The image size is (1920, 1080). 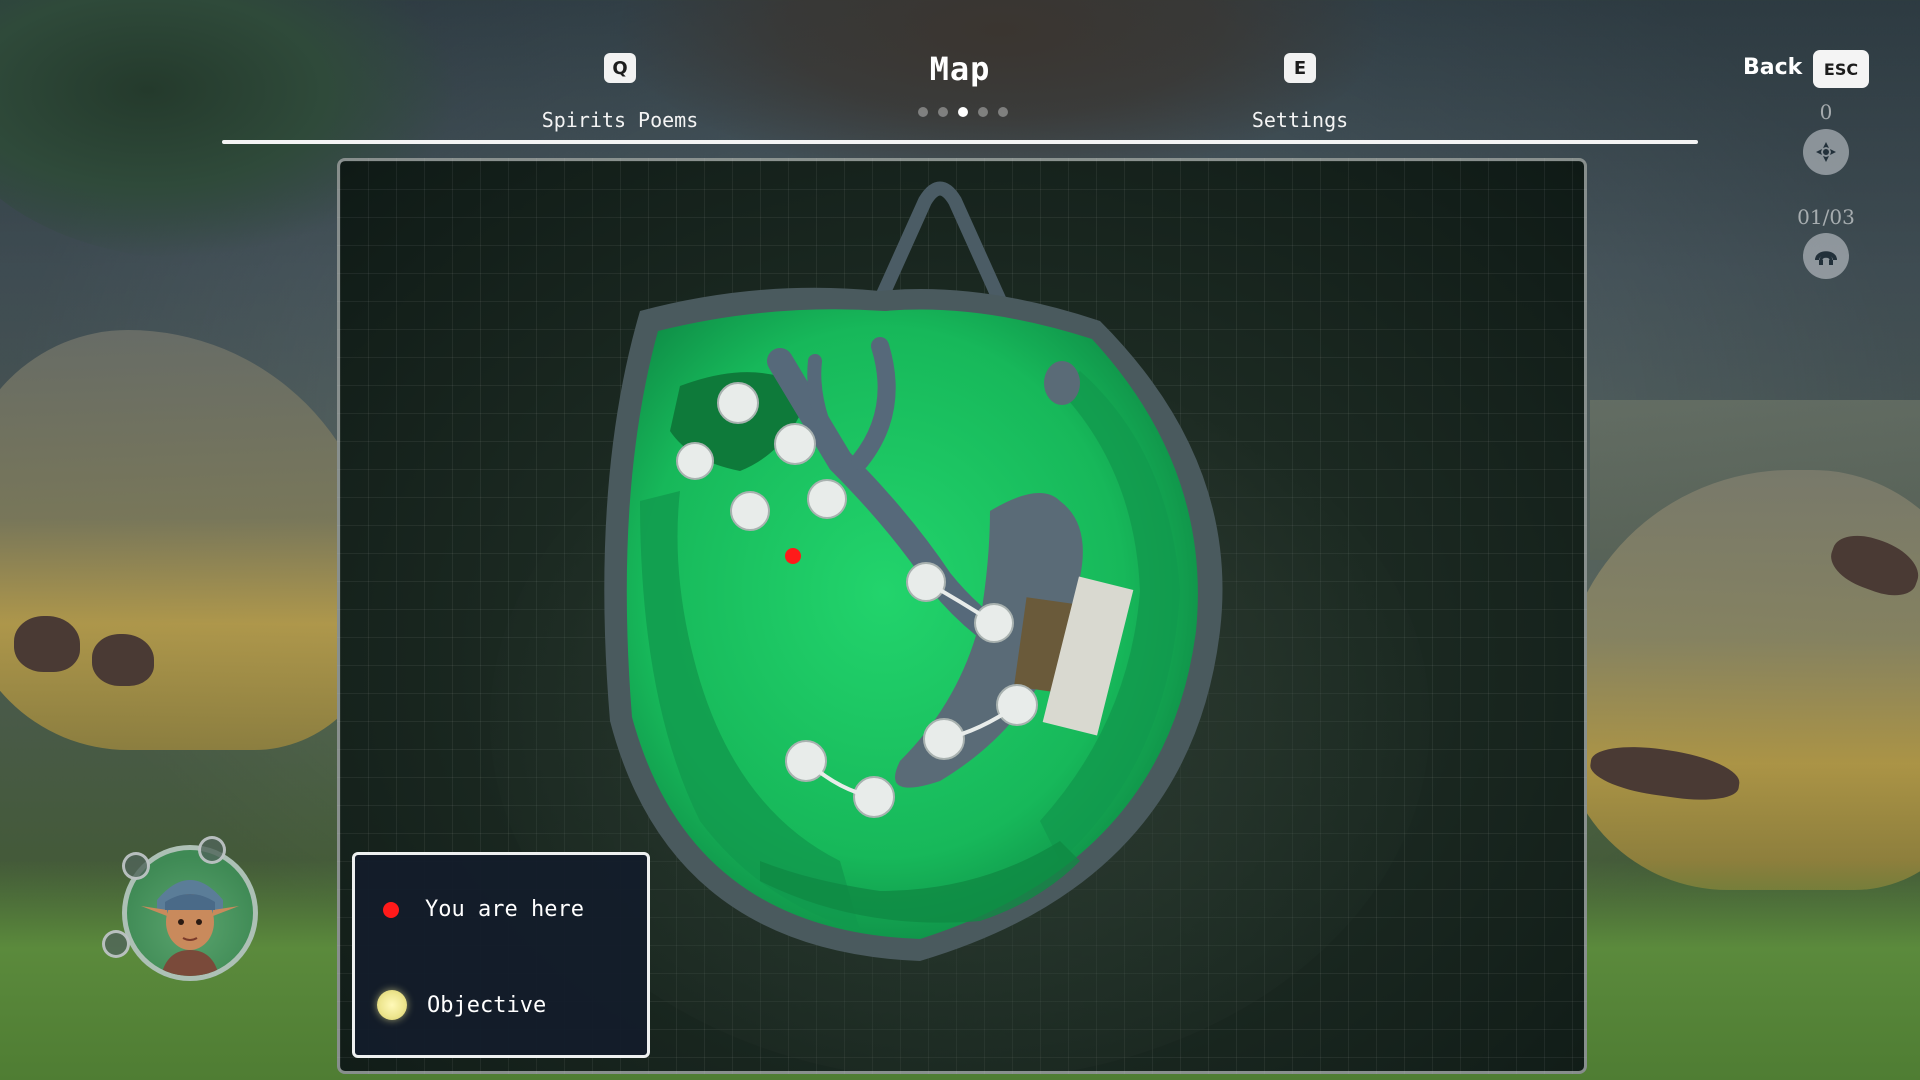 I want to click on page-dot-active, so click(x=963, y=112).